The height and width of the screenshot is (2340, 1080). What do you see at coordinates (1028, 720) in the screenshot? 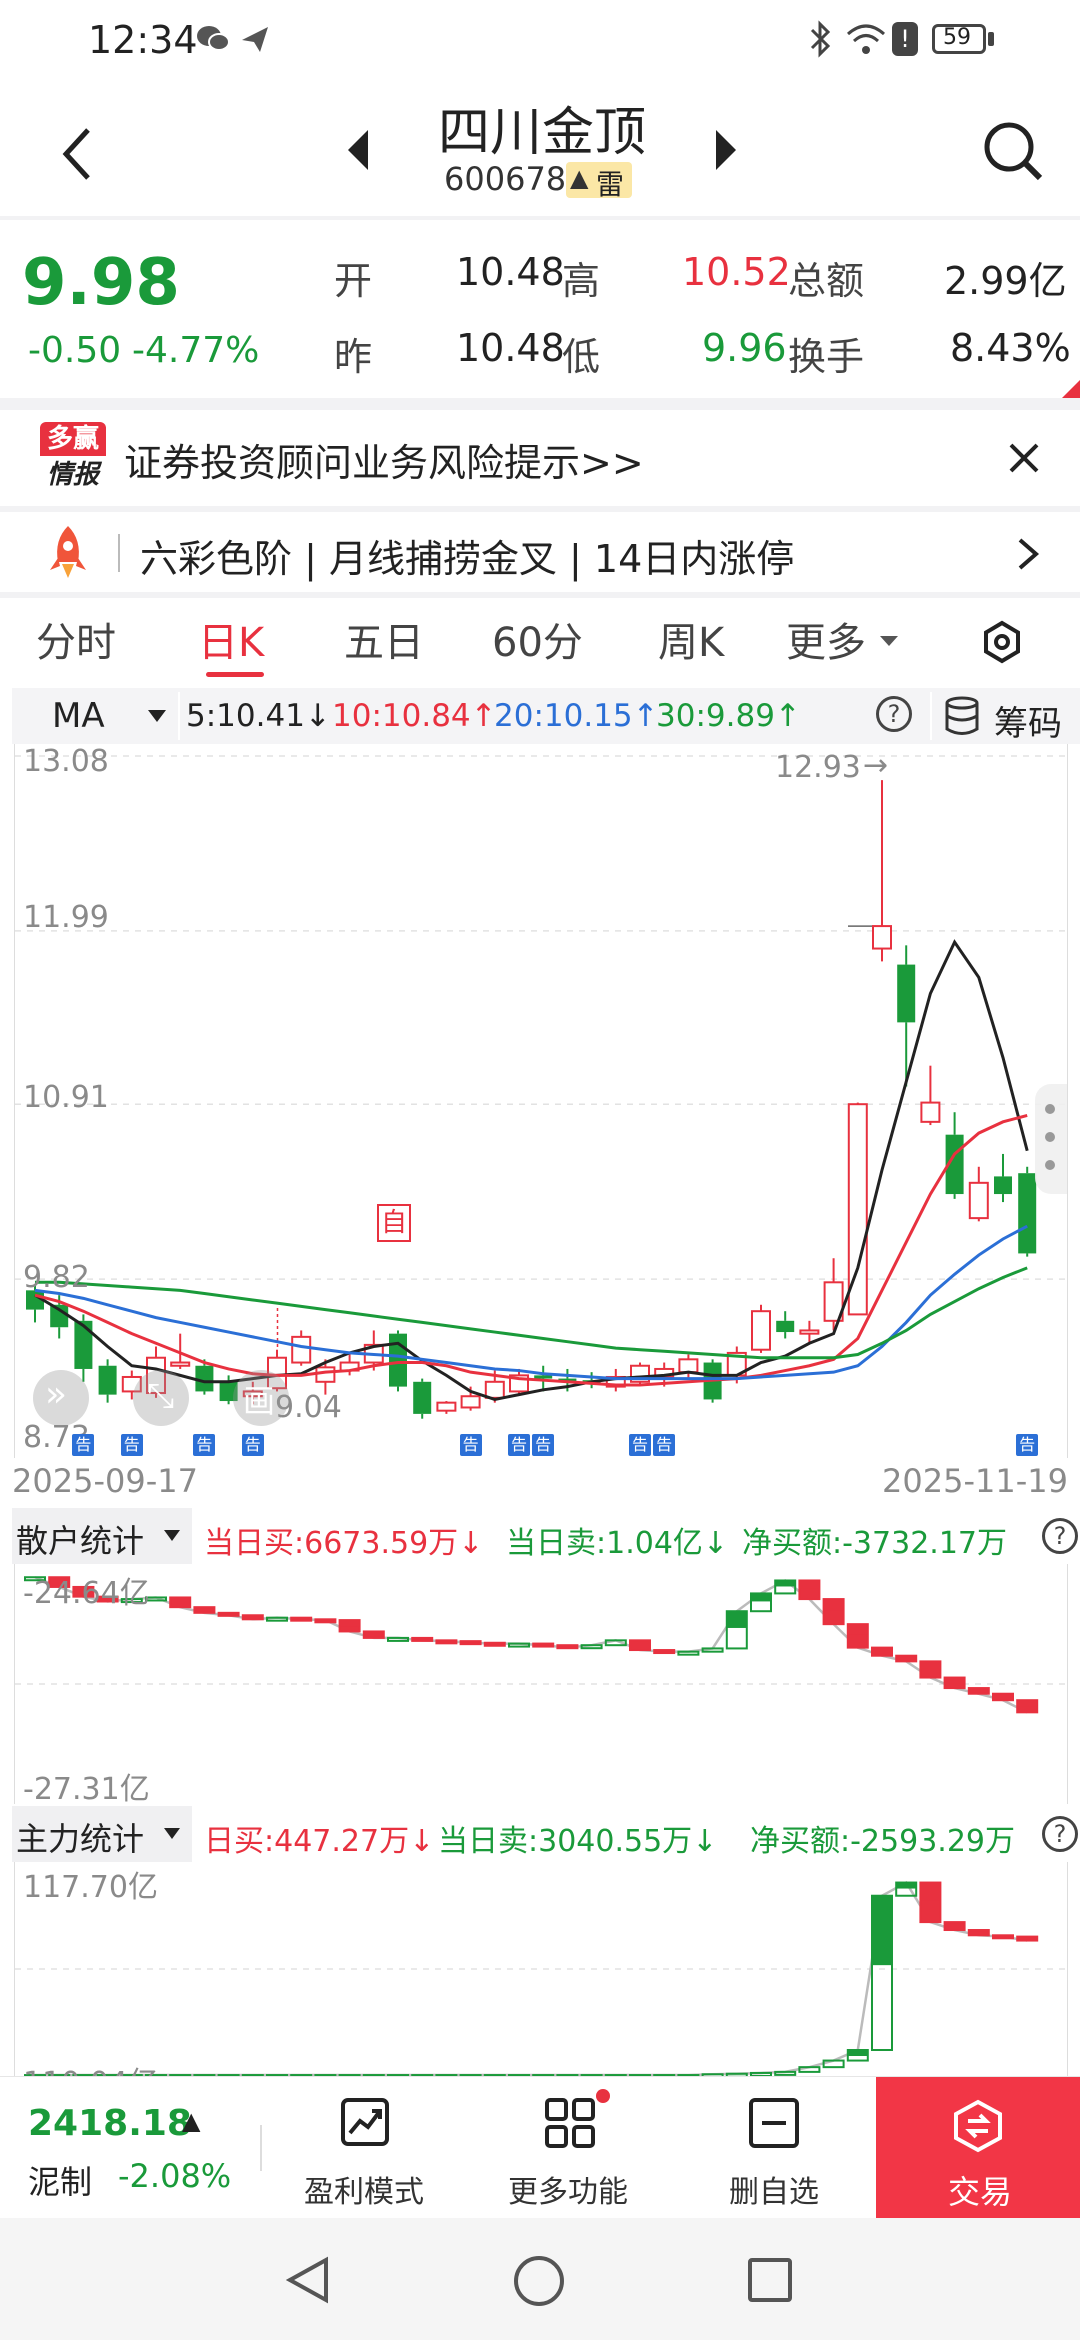
I see `chips-button: 筹码` at bounding box center [1028, 720].